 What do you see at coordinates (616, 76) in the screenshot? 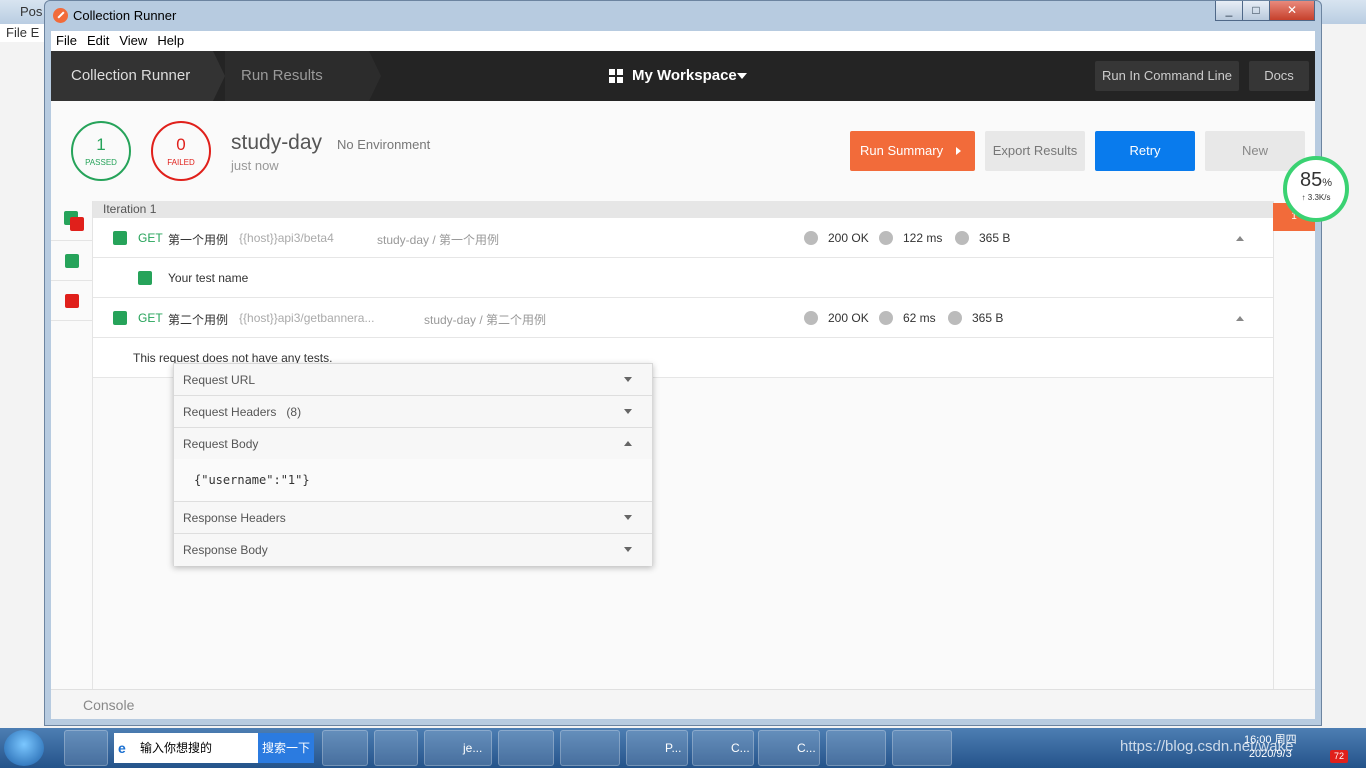
I see `workspace-grid-icon` at bounding box center [616, 76].